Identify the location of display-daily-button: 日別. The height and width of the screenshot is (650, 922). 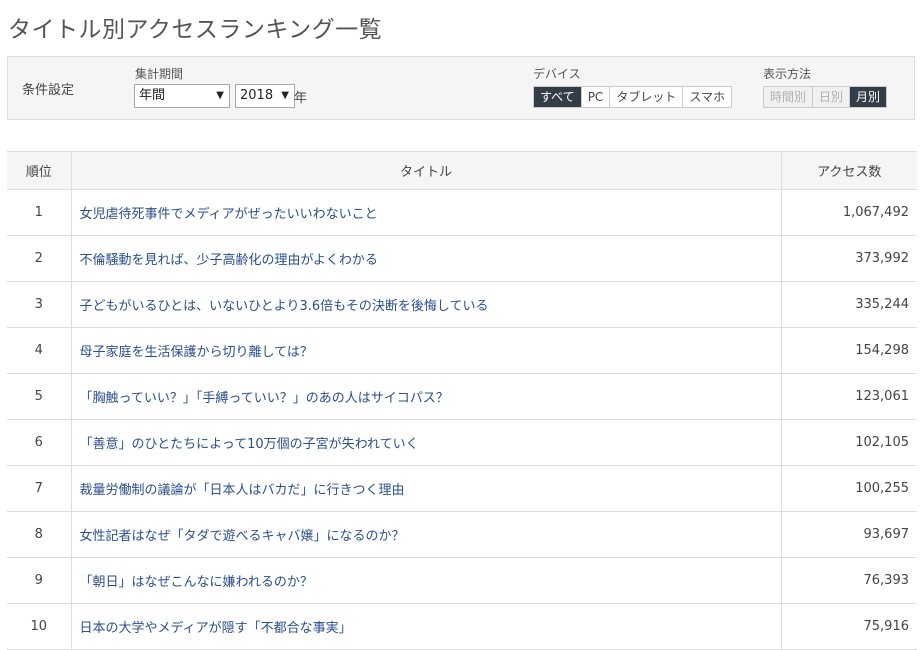
(832, 97).